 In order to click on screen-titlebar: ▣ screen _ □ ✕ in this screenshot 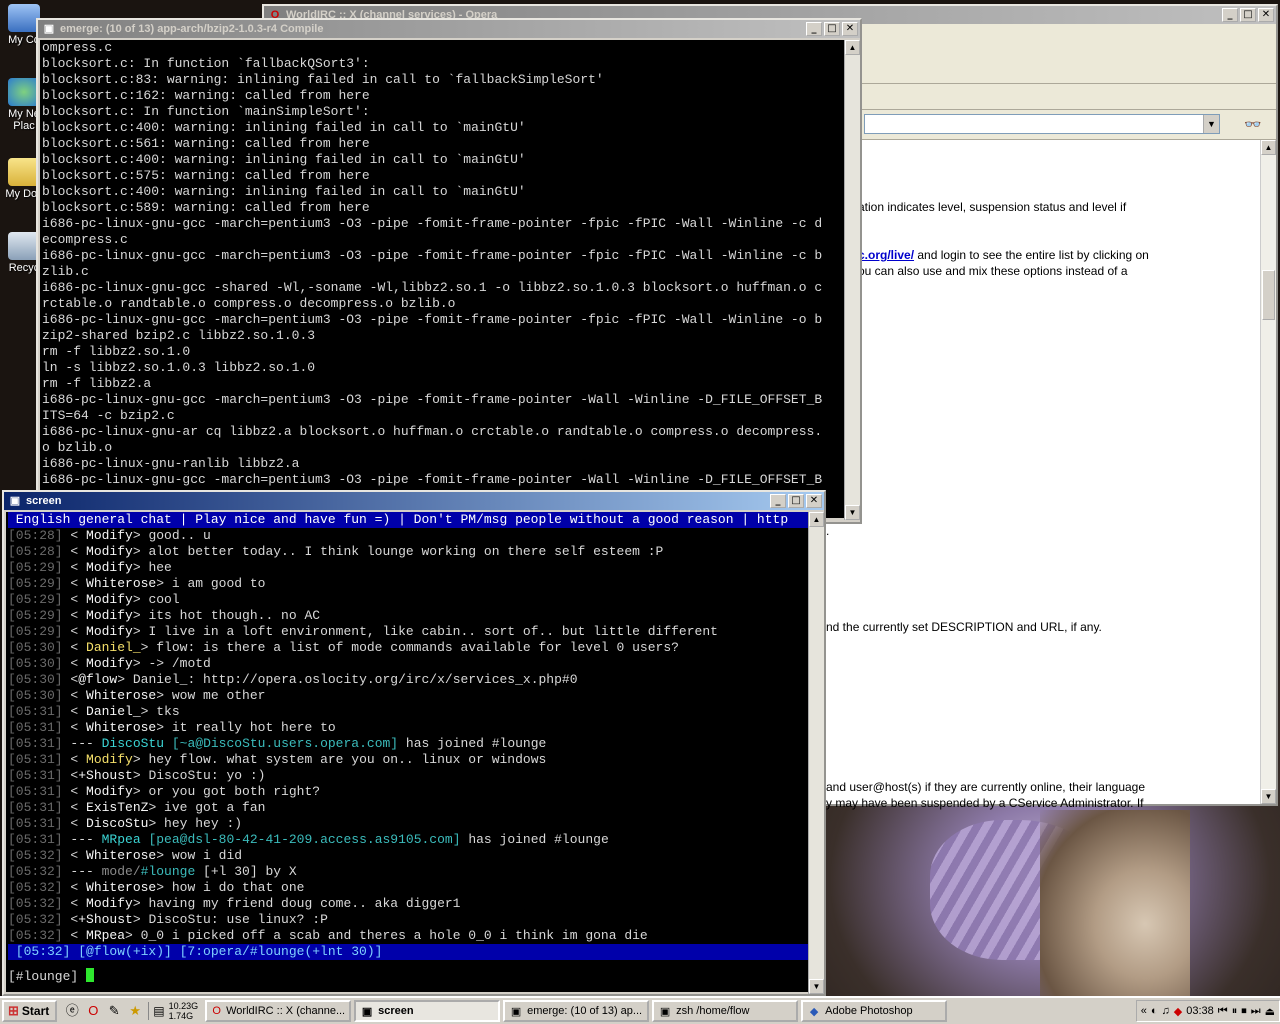, I will do `click(414, 501)`.